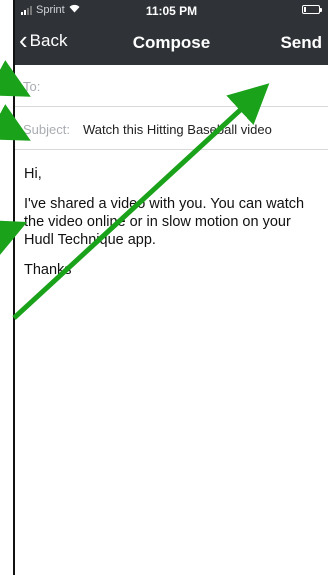 Image resolution: width=328 pixels, height=575 pixels. What do you see at coordinates (171, 43) in the screenshot?
I see `navigation-bar: ‹ Back Compose Send` at bounding box center [171, 43].